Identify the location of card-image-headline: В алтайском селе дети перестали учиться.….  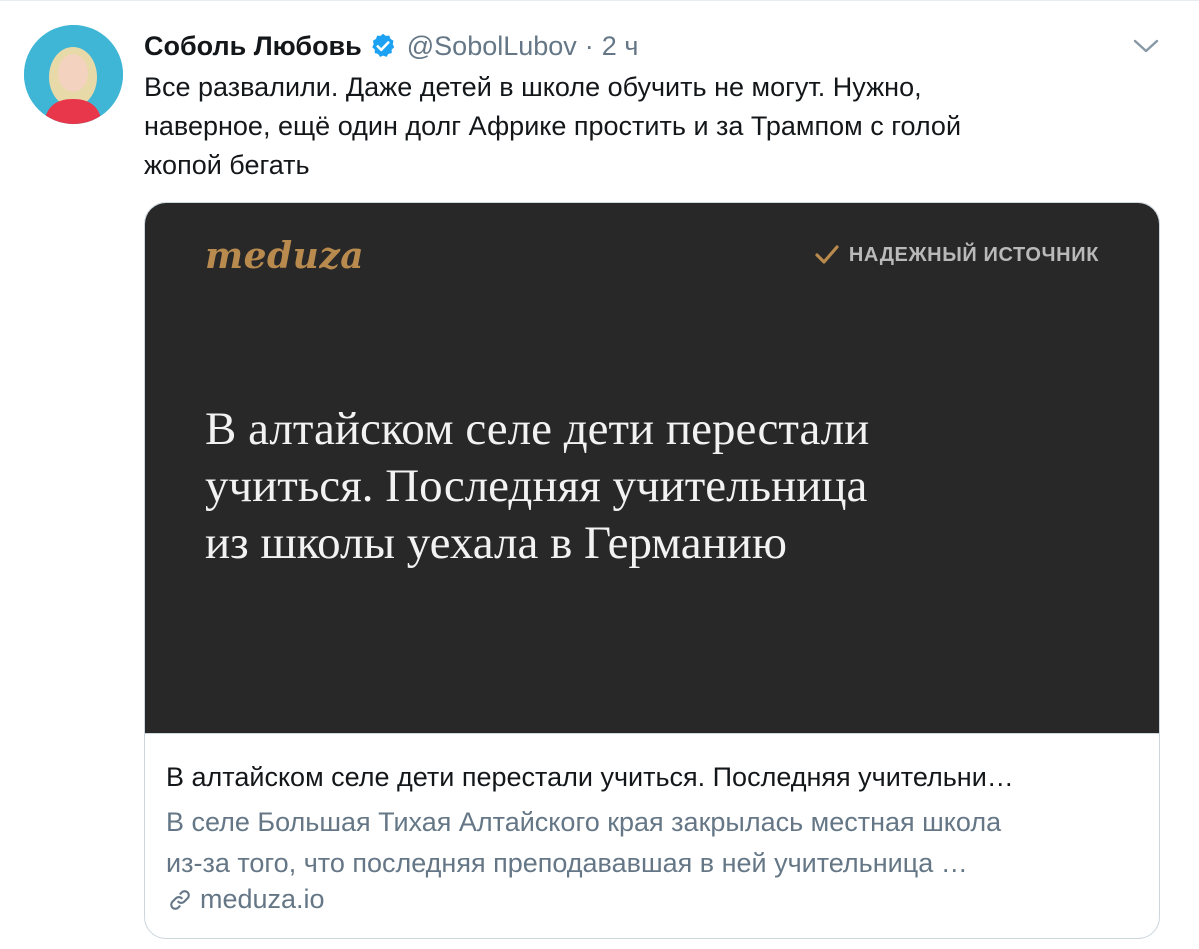
(655, 486).